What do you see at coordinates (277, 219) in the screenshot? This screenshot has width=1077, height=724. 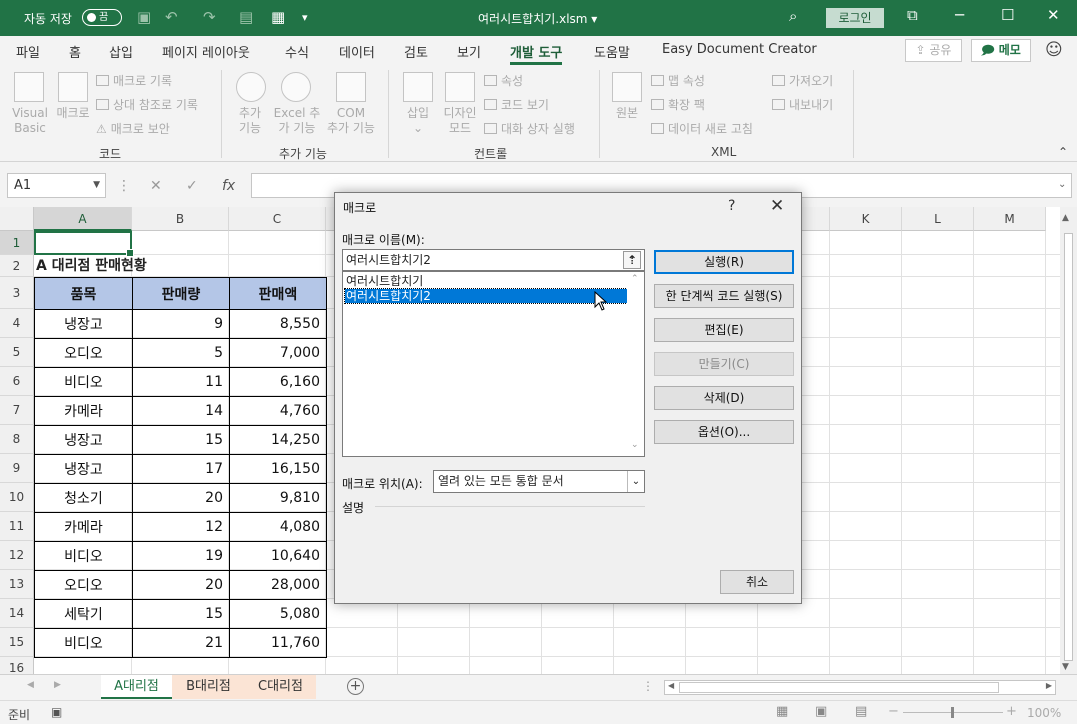 I see `column-header: C` at bounding box center [277, 219].